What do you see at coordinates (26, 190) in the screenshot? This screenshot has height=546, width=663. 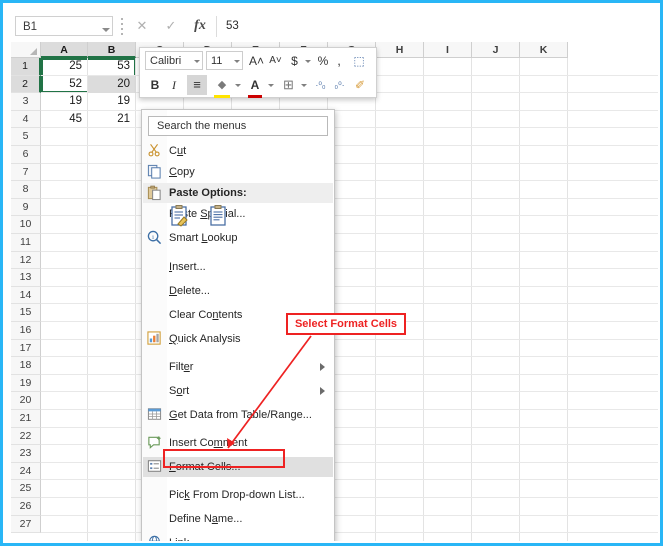 I see `row-header-8: 8` at bounding box center [26, 190].